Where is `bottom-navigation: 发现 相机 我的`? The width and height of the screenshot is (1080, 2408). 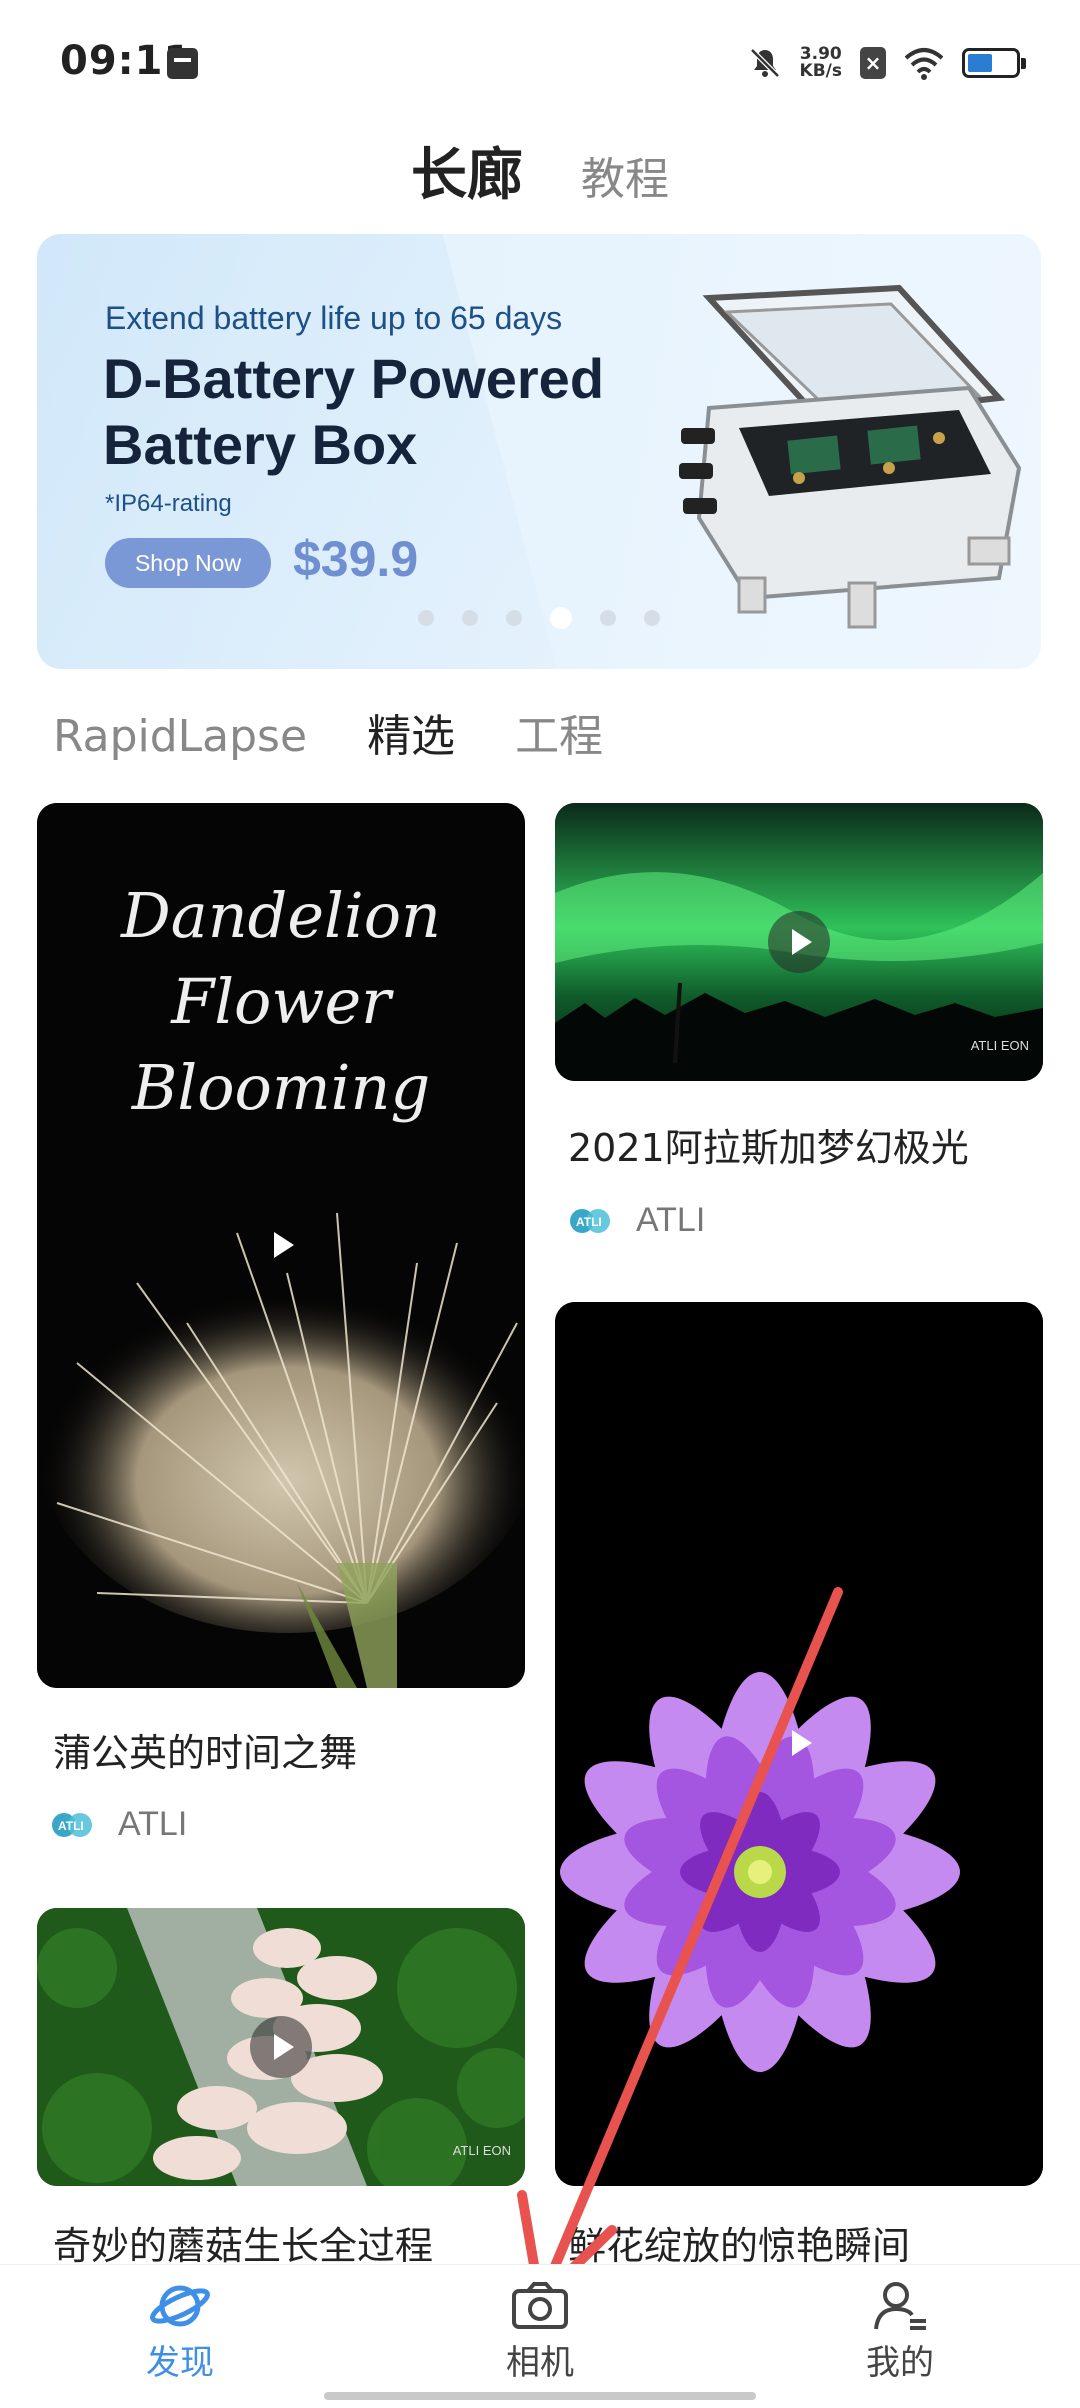
bottom-navigation: 发现 相机 我的 is located at coordinates (540, 2336).